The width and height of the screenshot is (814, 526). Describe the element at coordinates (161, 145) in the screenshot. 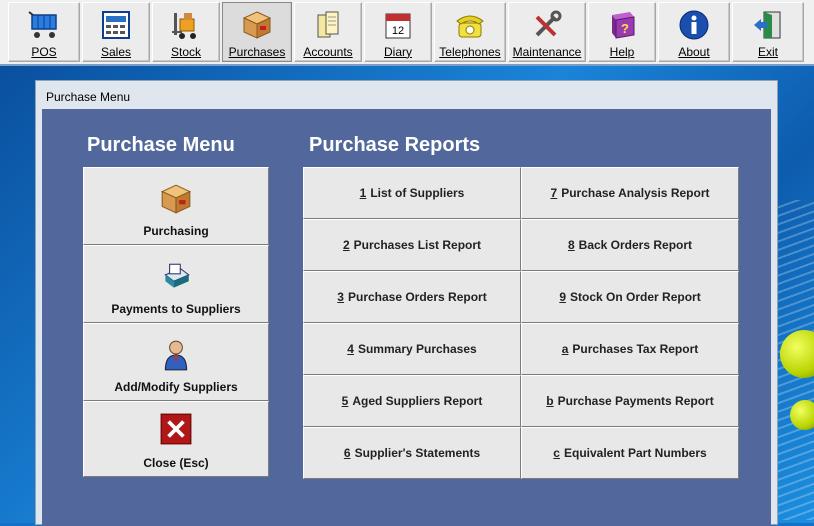

I see `purchase-menu-heading: Purchase Menu` at that location.